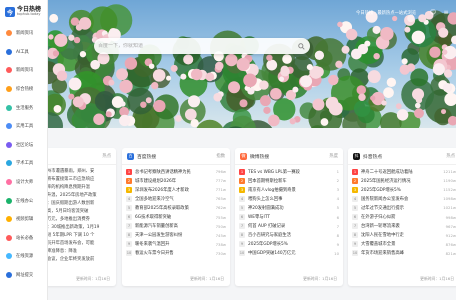 Image resolution: width=456 pixels, height=300 pixels. Describe the element at coordinates (176, 207) in the screenshot. I see `hot-item: 5 教育部2025年高校录取政策 762w` at that location.